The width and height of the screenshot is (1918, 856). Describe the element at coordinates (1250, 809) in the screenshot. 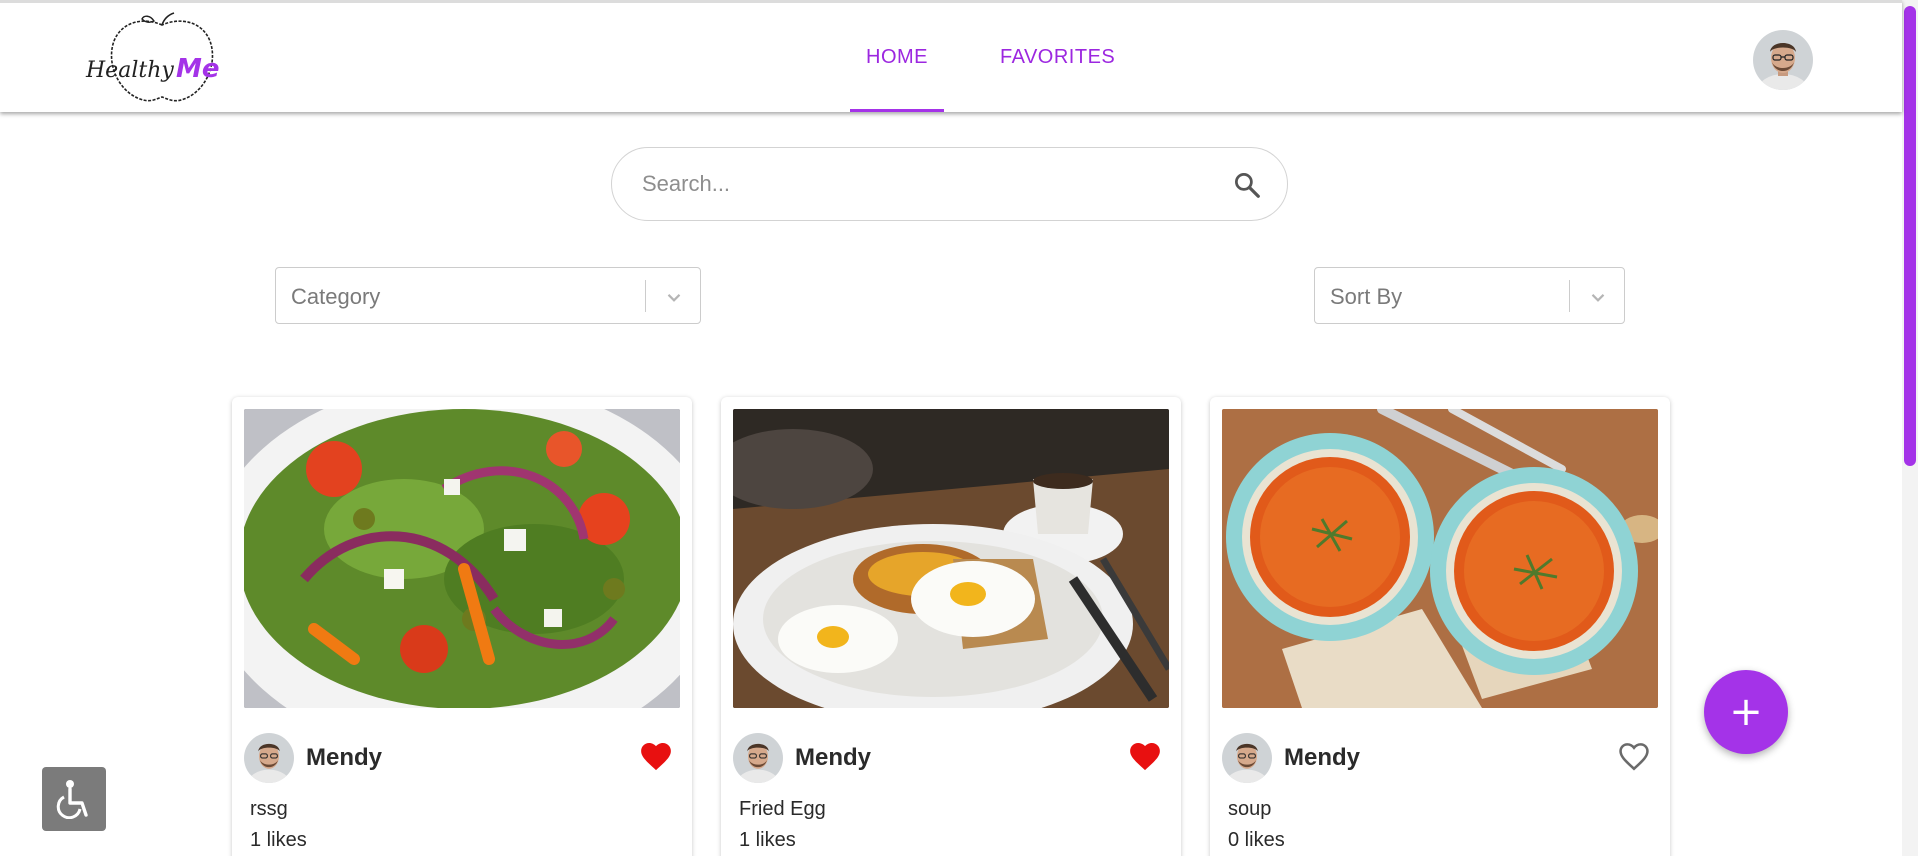

I see `recipe-title: soup` at that location.